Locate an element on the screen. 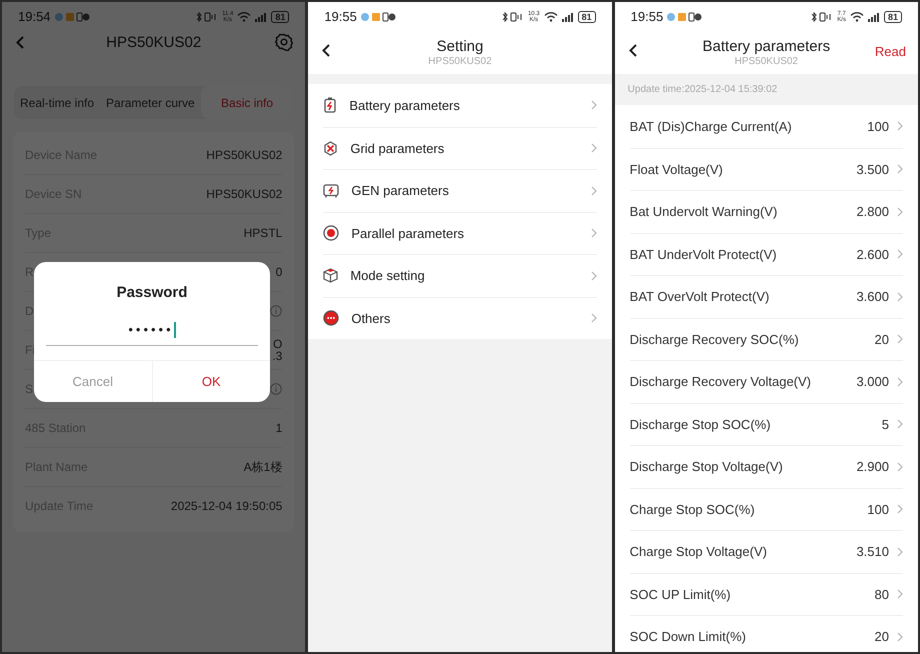 The width and height of the screenshot is (920, 654). parameter-label: Charge Stop Voltage(V) is located at coordinates (699, 552).